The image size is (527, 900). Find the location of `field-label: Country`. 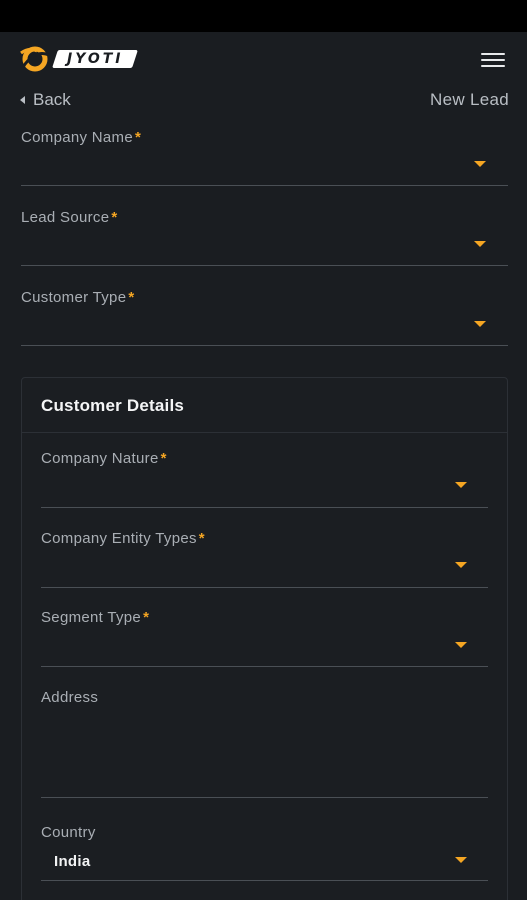

field-label: Country is located at coordinates (68, 832).